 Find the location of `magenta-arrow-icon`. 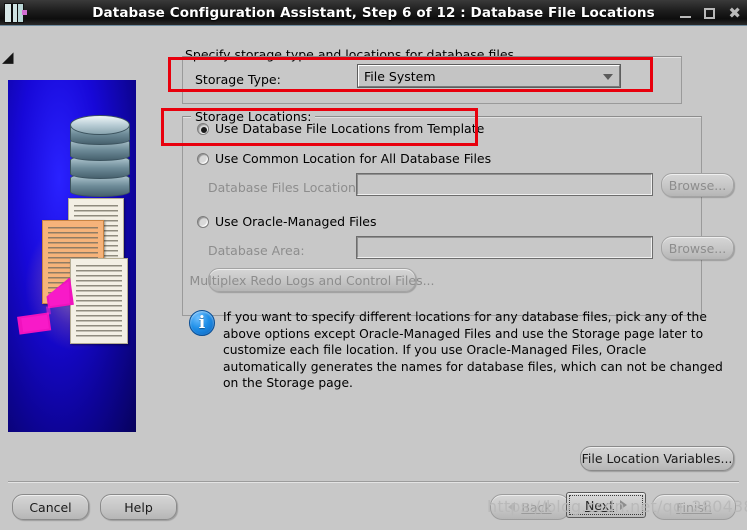

magenta-arrow-icon is located at coordinates (51, 307).